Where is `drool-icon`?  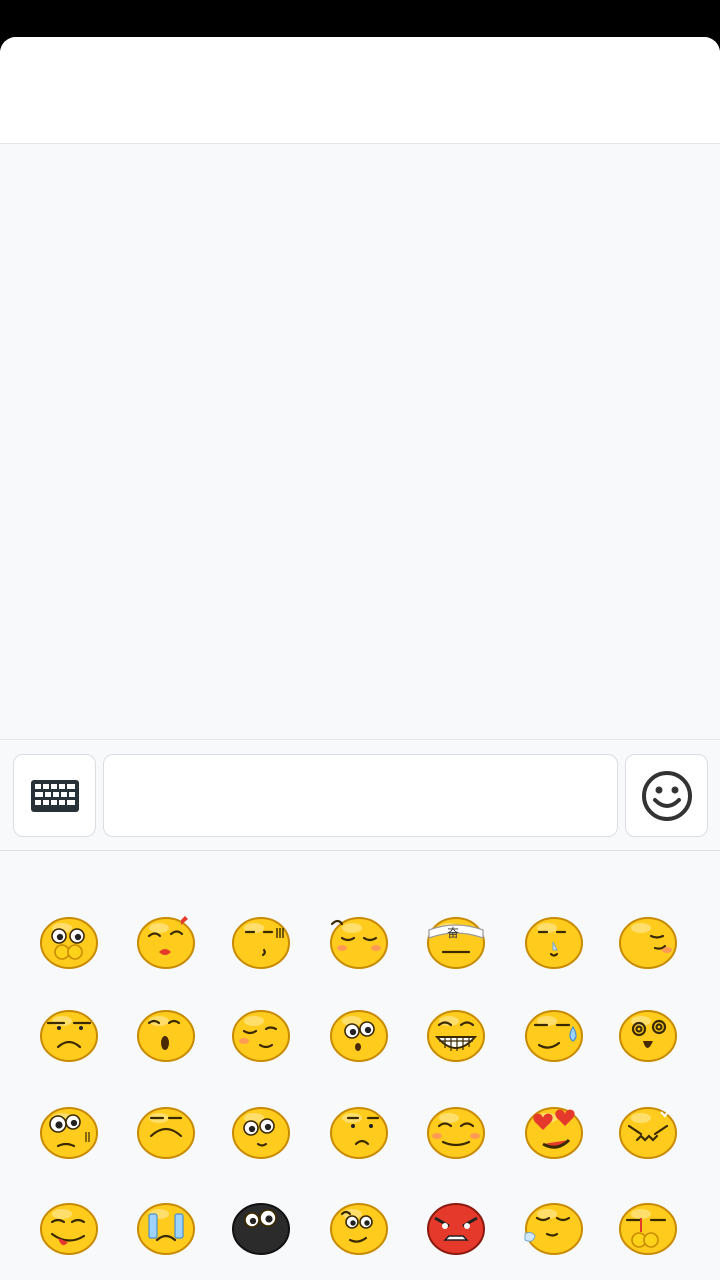 drool-icon is located at coordinates (553, 1229).